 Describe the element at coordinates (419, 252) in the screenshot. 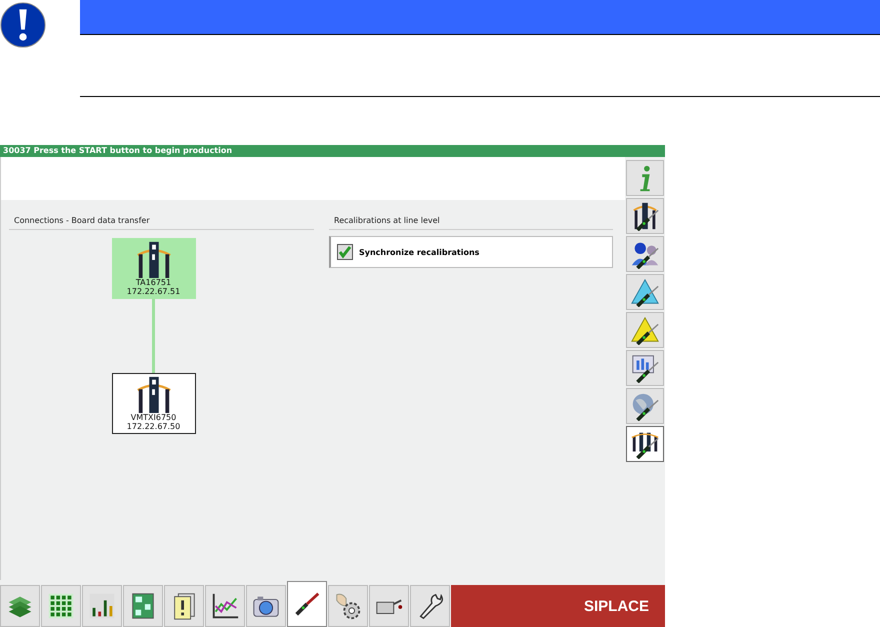

I see `checkbox-label: Synchronize recalibrations` at that location.